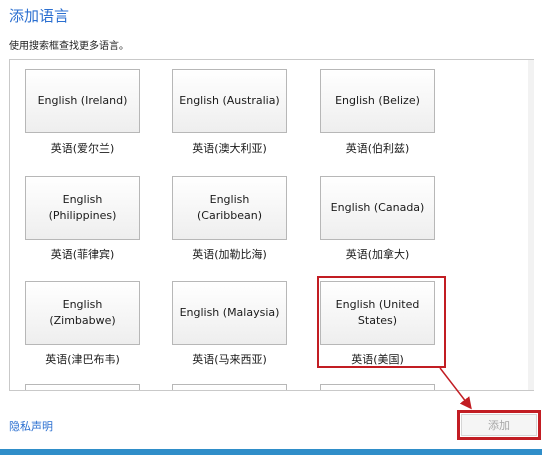 The height and width of the screenshot is (455, 542). I want to click on language-tile-english-canada: English (Canada), so click(377, 208).